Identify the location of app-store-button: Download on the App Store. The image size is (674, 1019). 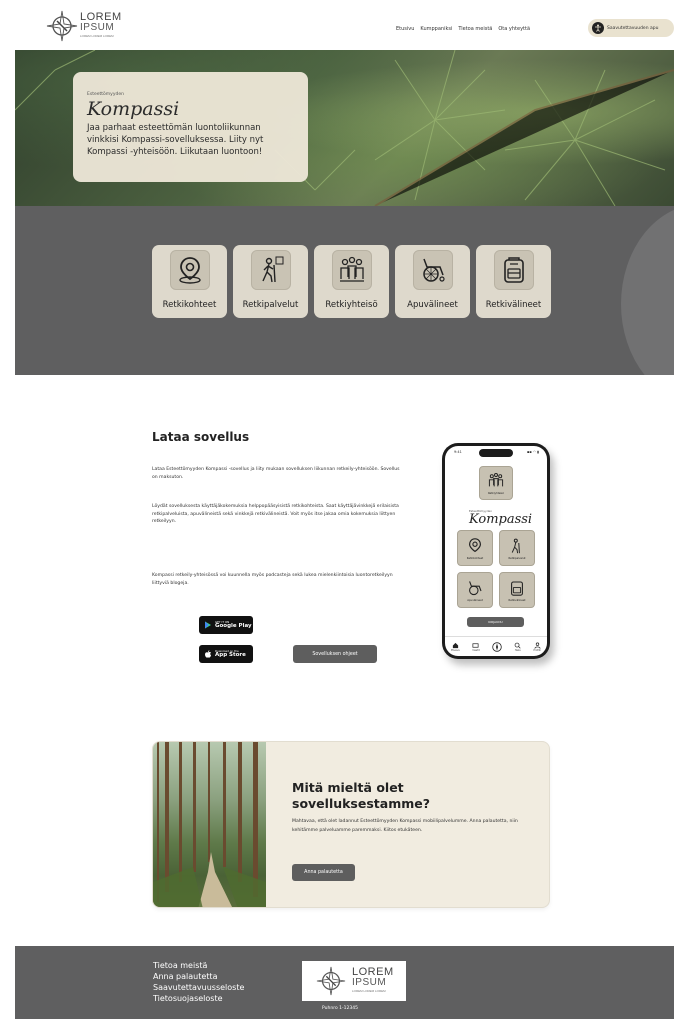
(226, 654).